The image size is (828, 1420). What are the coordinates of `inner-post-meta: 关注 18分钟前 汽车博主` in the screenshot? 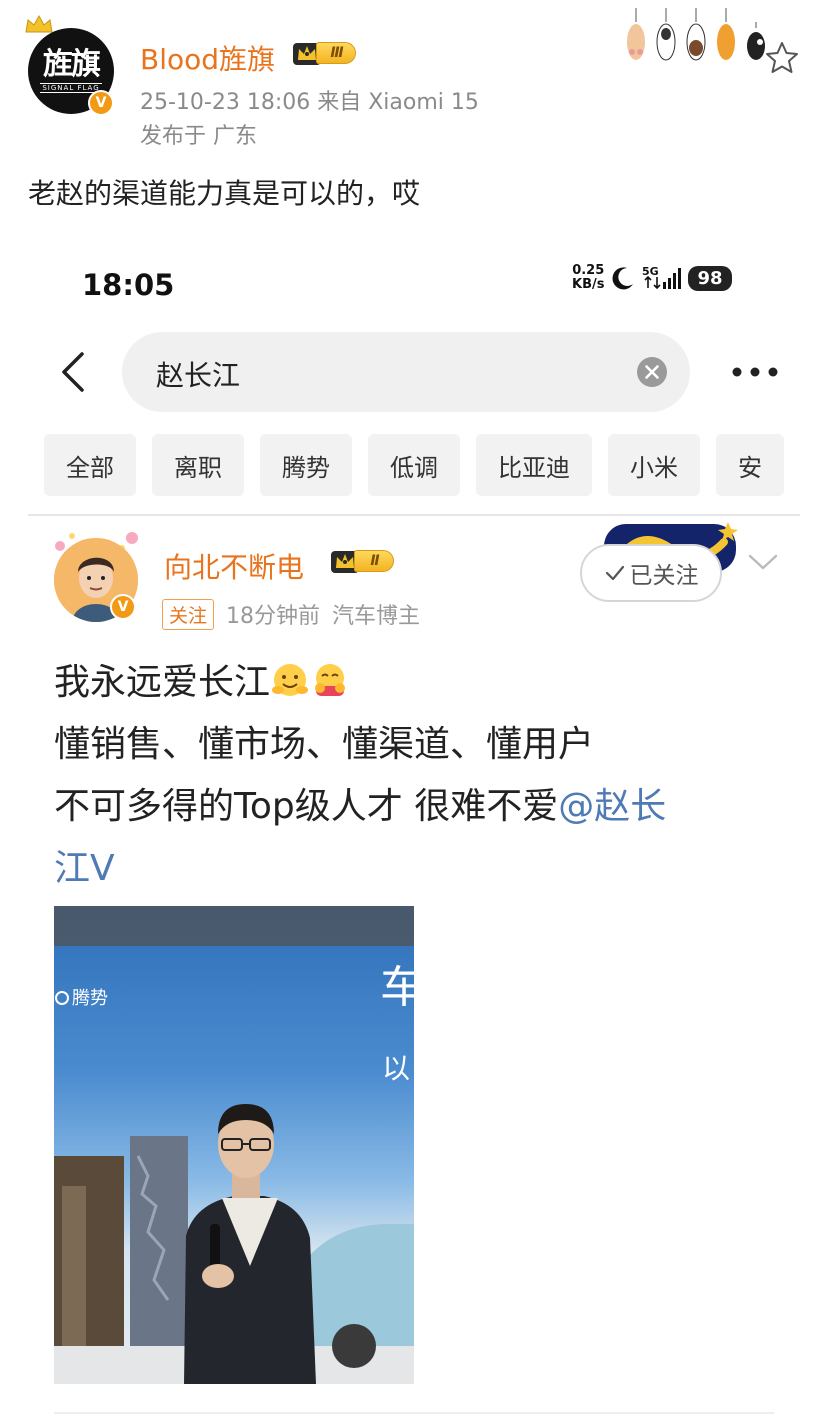 It's located at (291, 614).